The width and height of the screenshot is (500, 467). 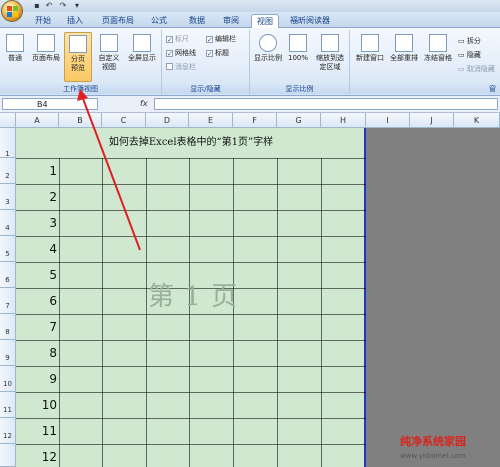 I want to click on page-number-watermark: 第 1 页, so click(x=193, y=297).